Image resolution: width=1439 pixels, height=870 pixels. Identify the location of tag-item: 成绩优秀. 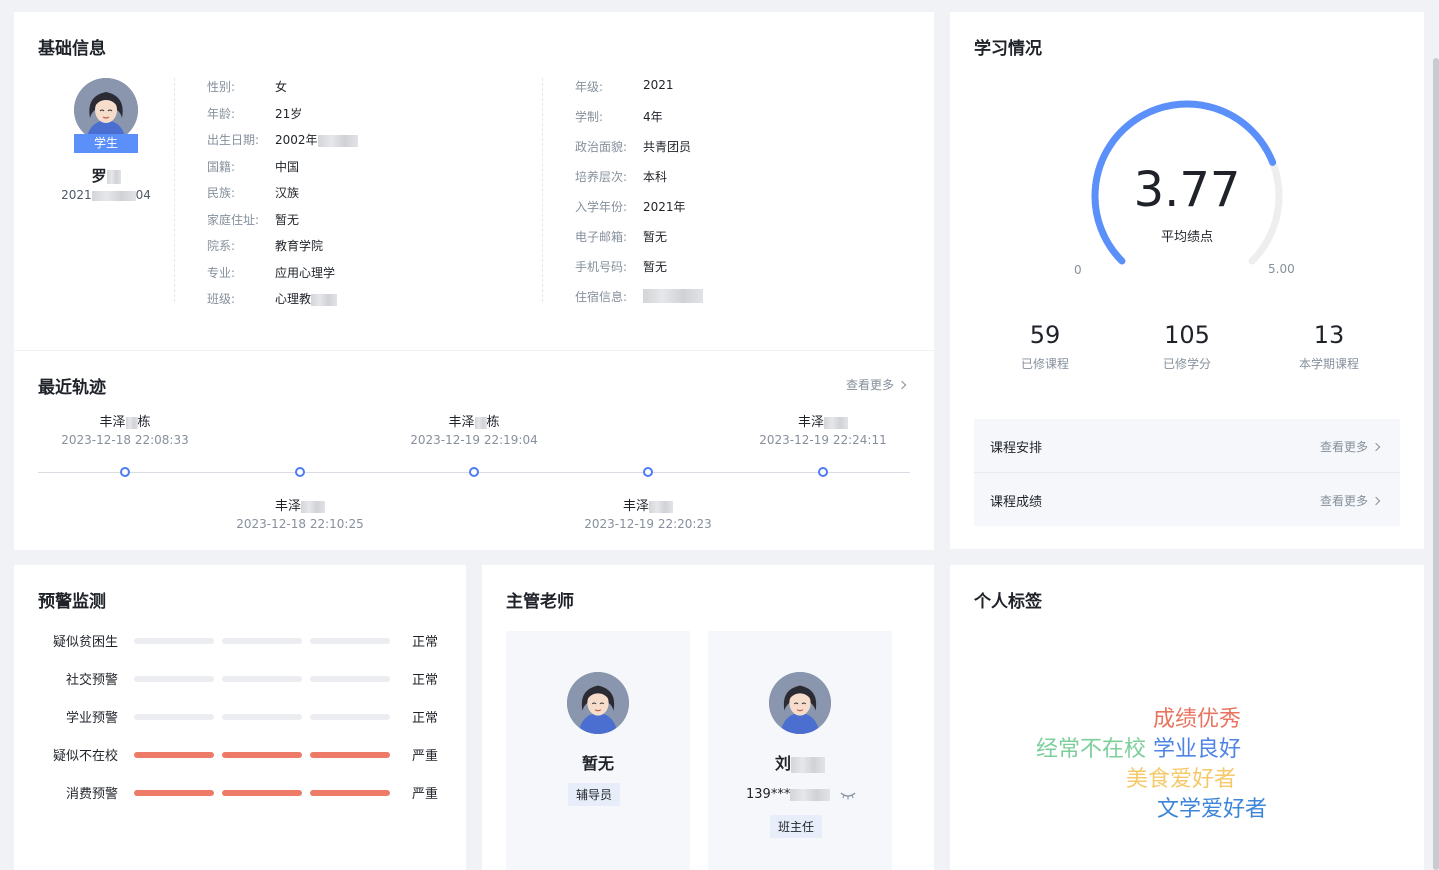
(1197, 719).